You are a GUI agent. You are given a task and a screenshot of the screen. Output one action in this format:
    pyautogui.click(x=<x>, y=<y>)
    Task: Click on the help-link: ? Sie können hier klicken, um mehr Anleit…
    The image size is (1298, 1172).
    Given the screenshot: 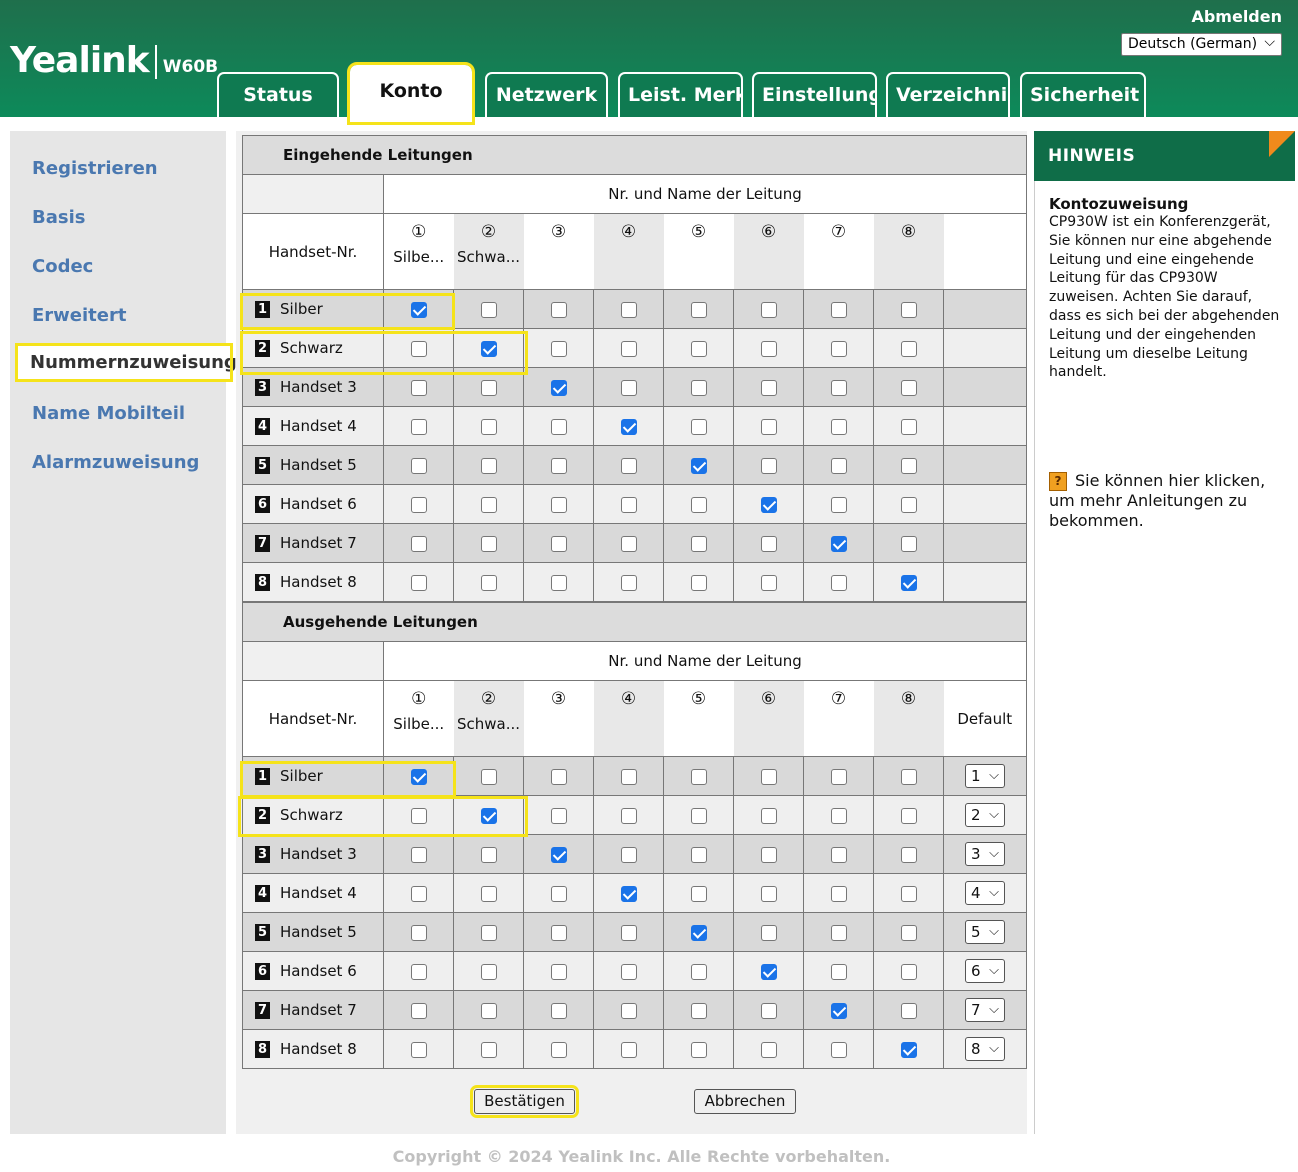 What is the action you would take?
    pyautogui.click(x=1167, y=501)
    